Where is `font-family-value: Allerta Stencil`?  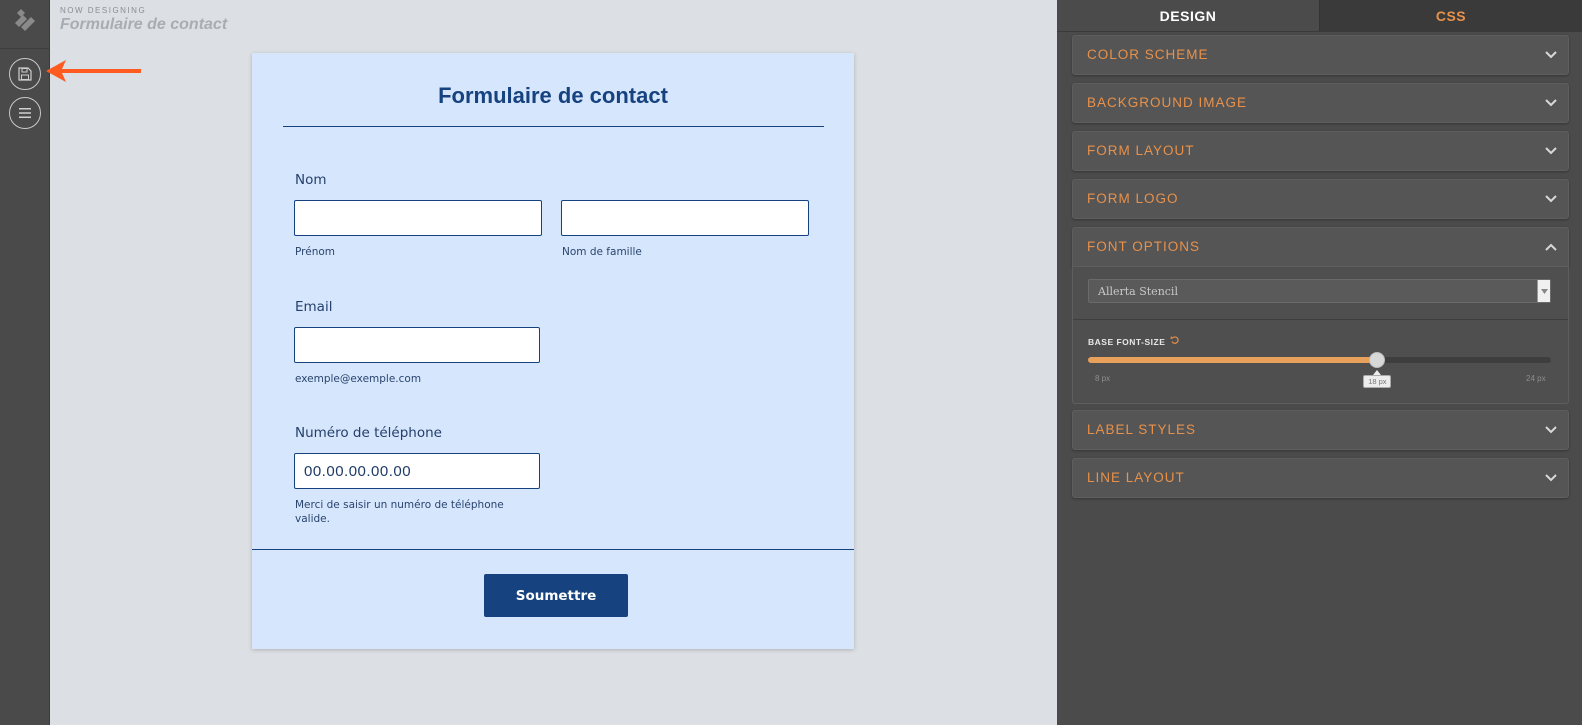 font-family-value: Allerta Stencil is located at coordinates (1138, 291).